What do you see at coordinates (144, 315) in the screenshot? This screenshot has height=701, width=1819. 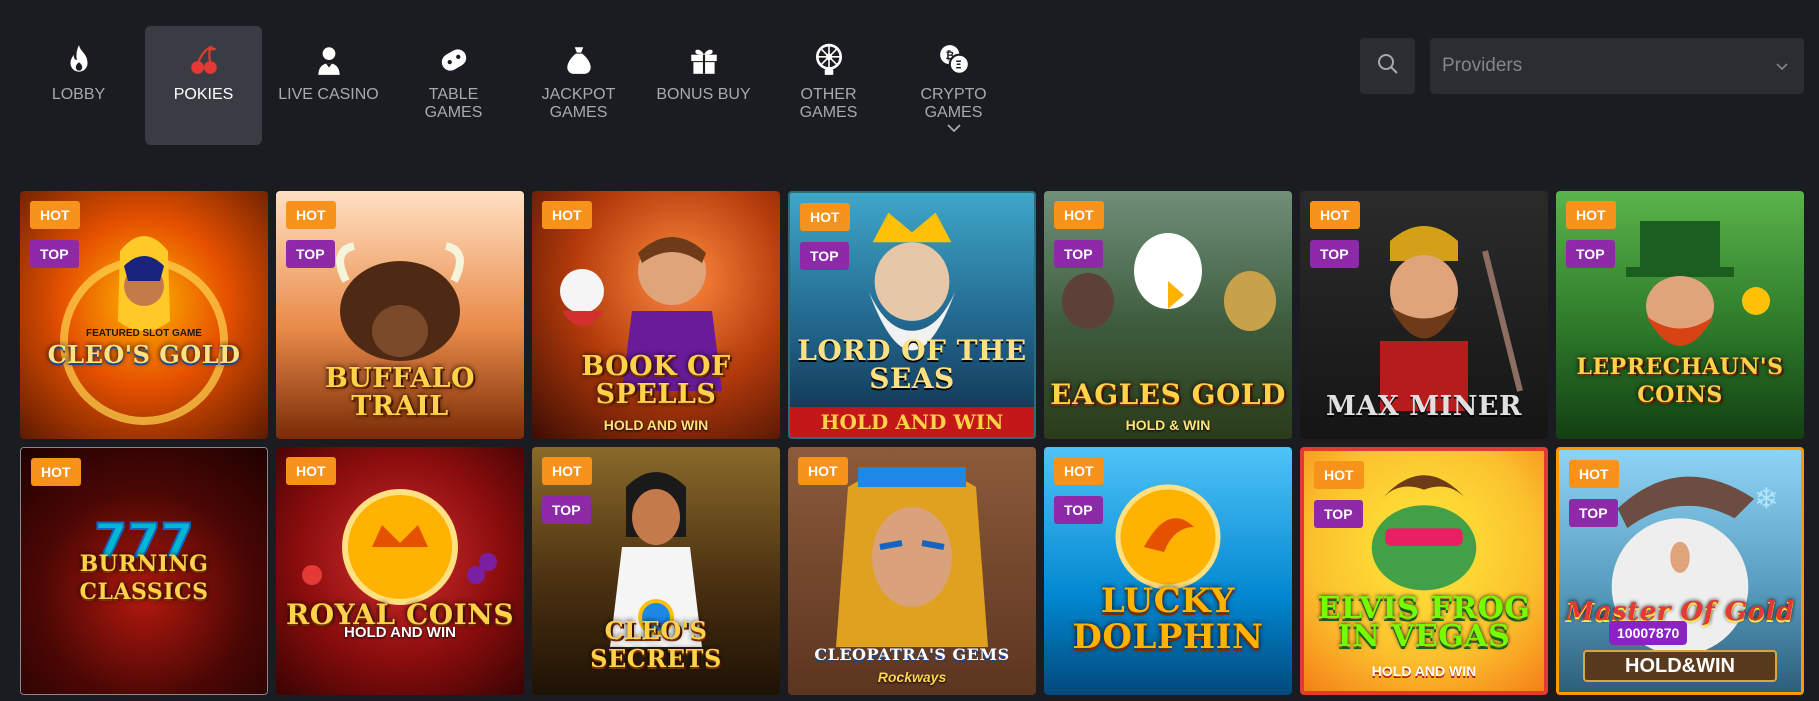 I see `game-tile: CLEO'S GOLD FEATURED SLOT GAME HOT TOP` at bounding box center [144, 315].